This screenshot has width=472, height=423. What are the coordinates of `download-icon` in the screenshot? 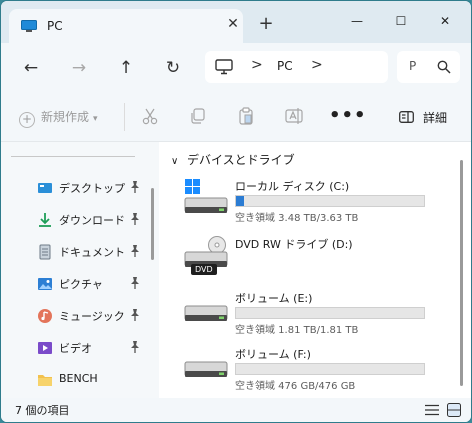 It's located at (45, 220).